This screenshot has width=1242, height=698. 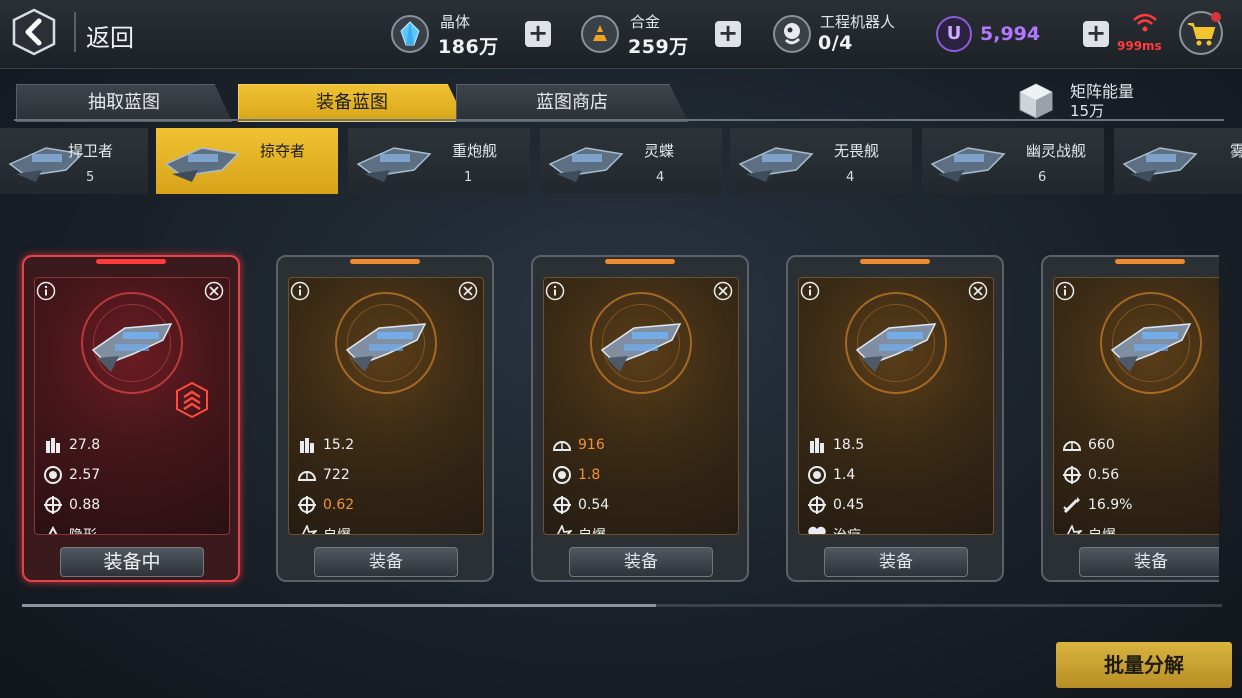 What do you see at coordinates (91, 151) in the screenshot?
I see `ship-name: 捍卫者` at bounding box center [91, 151].